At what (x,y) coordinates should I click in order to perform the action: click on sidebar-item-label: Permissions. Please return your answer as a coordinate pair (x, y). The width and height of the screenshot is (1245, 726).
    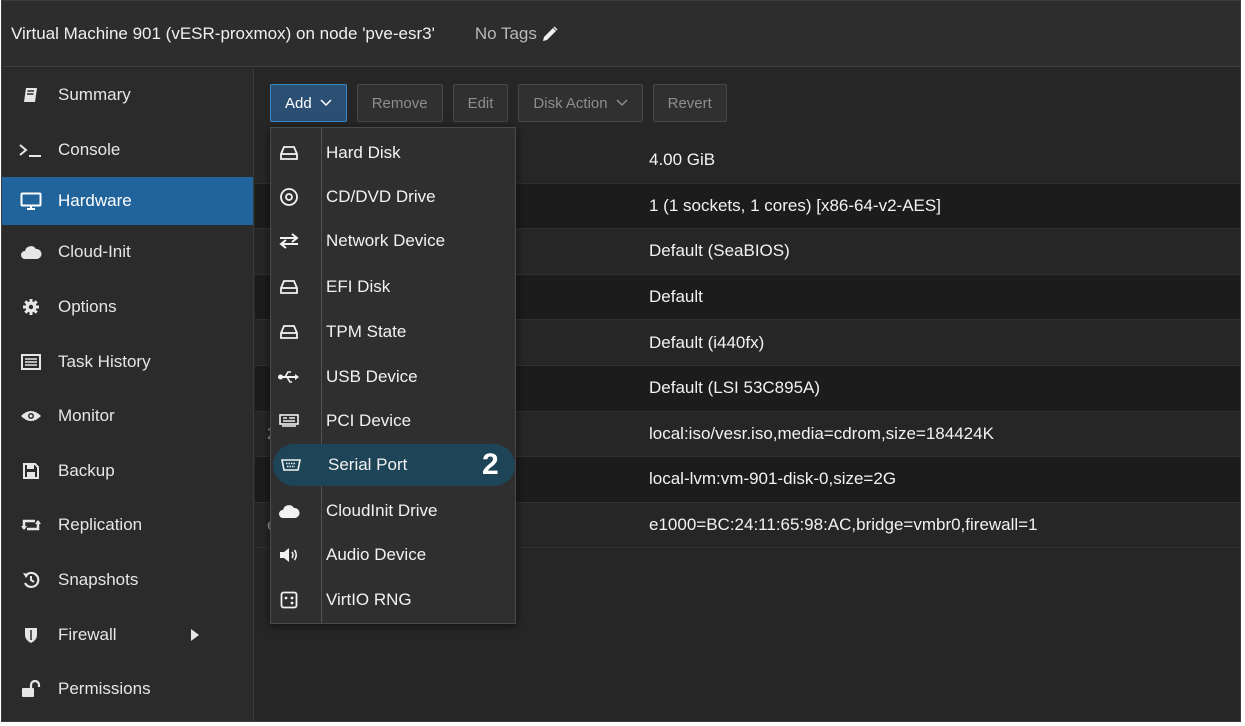
    Looking at the image, I should click on (104, 689).